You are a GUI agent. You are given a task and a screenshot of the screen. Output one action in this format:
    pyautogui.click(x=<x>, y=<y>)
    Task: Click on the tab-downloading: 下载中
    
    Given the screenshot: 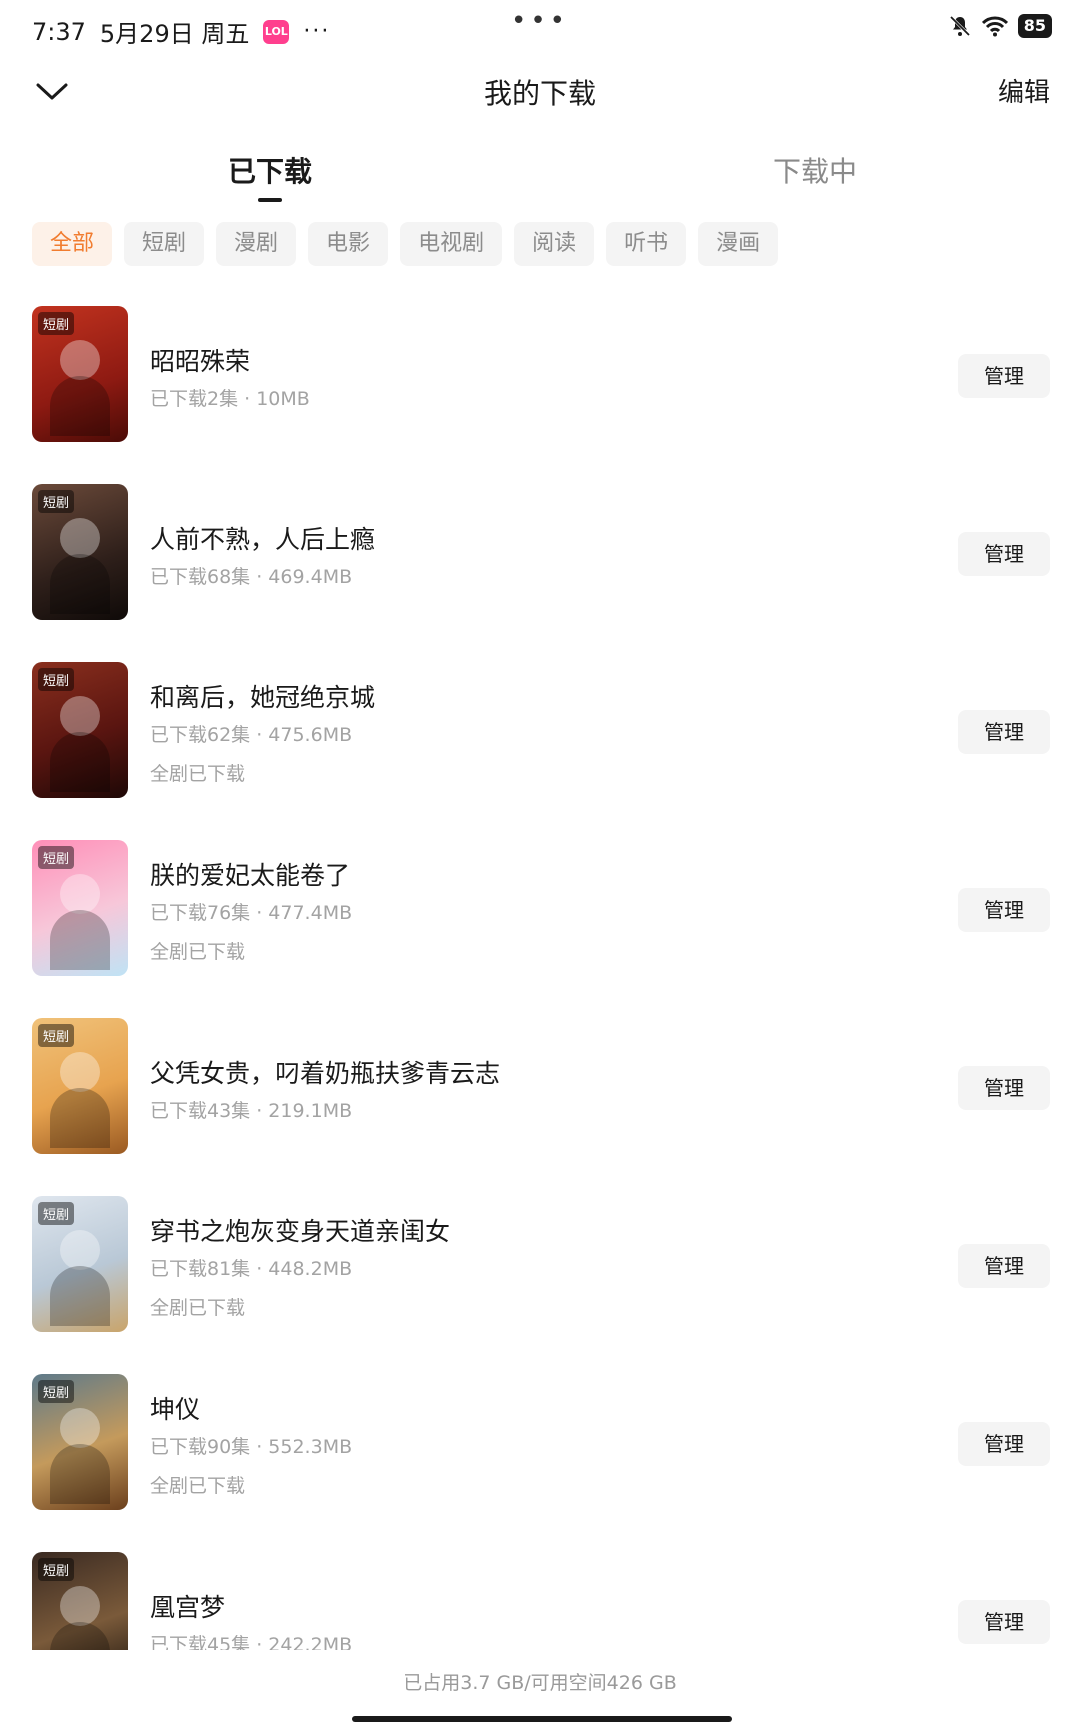 What is the action you would take?
    pyautogui.click(x=815, y=170)
    